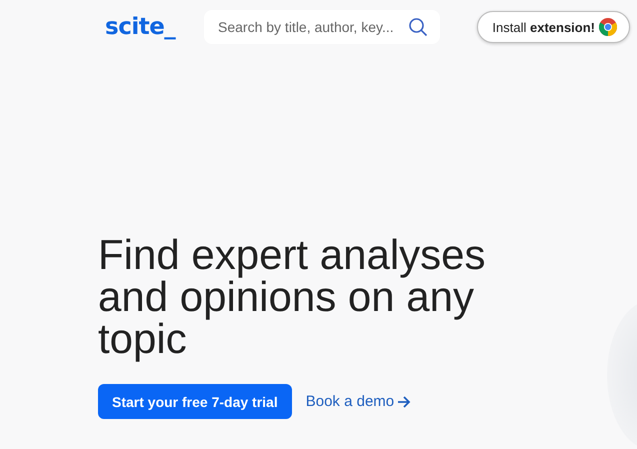 This screenshot has width=637, height=449. What do you see at coordinates (418, 27) in the screenshot?
I see `search-icon` at bounding box center [418, 27].